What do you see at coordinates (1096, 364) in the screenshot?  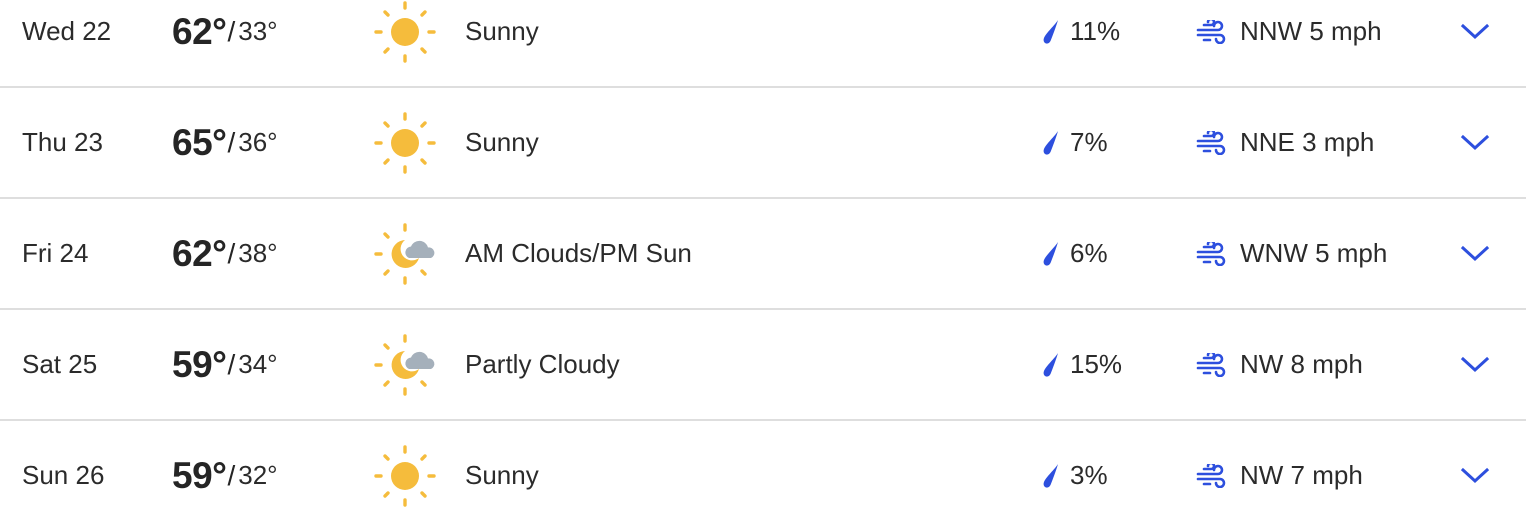 I see `precip-chance: 15%` at bounding box center [1096, 364].